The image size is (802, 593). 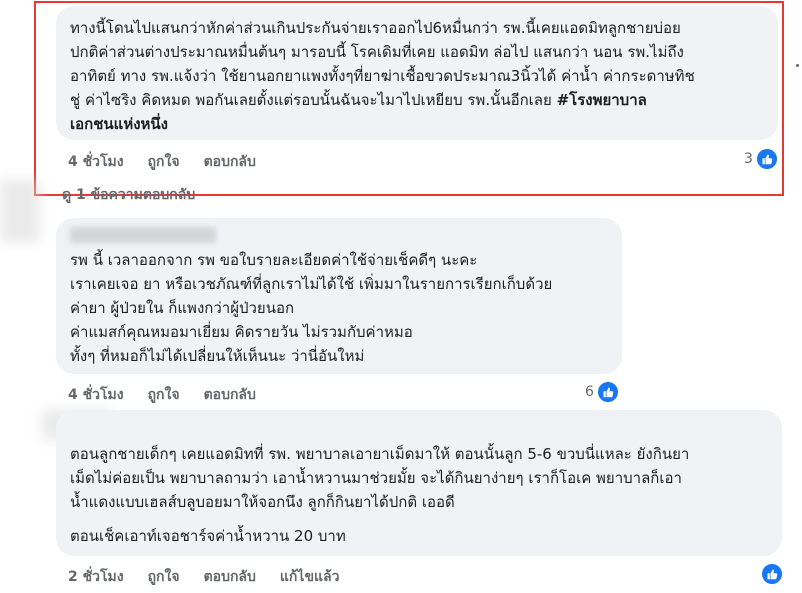 I want to click on comment-3-reply-button: ตอบกลับ, so click(x=230, y=577).